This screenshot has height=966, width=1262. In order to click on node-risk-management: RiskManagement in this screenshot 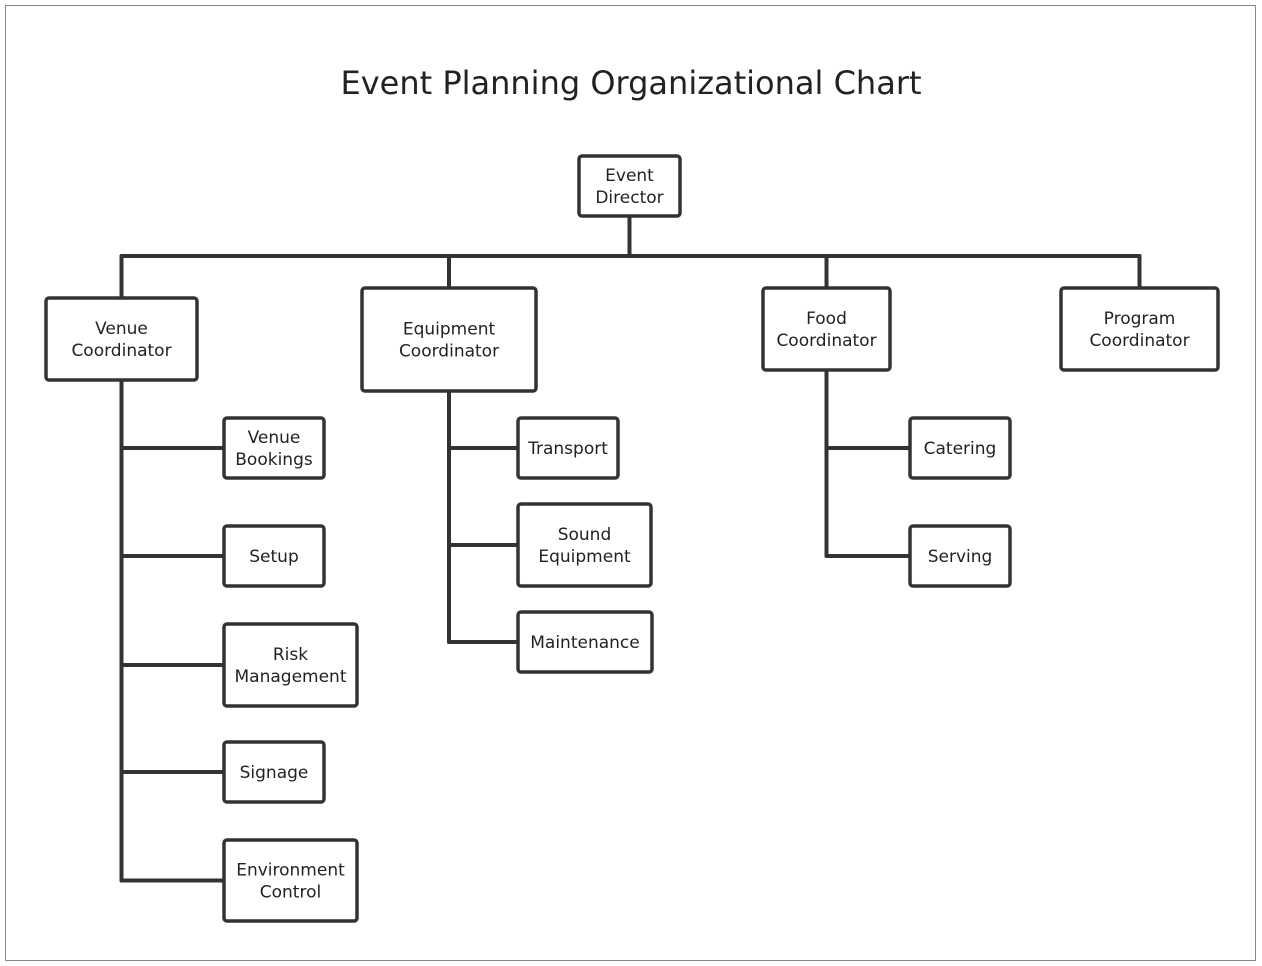, I will do `click(290, 665)`.